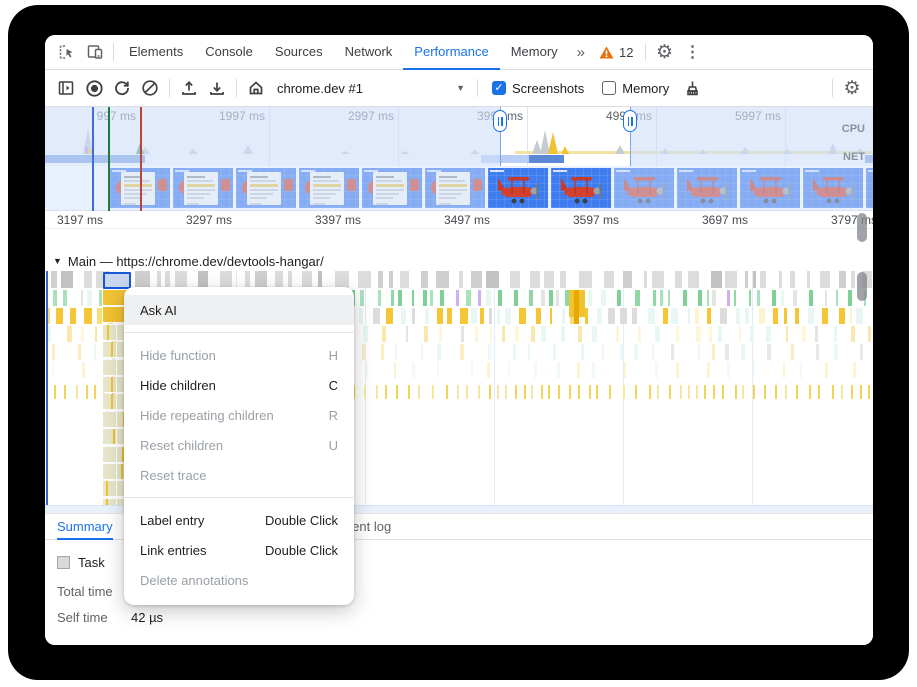 This screenshot has width=917, height=687. What do you see at coordinates (57, 261) in the screenshot?
I see `main-disclosure-icon: ▼` at bounding box center [57, 261].